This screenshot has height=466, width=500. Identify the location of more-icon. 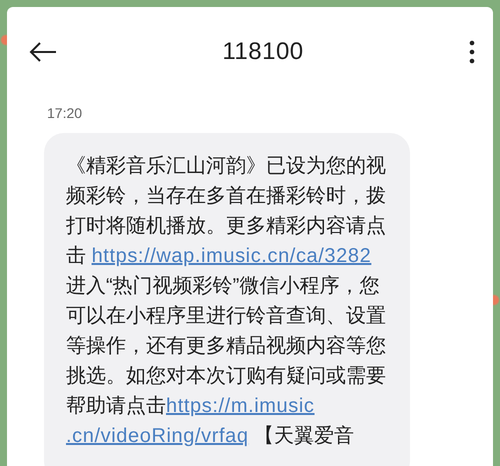
(472, 52).